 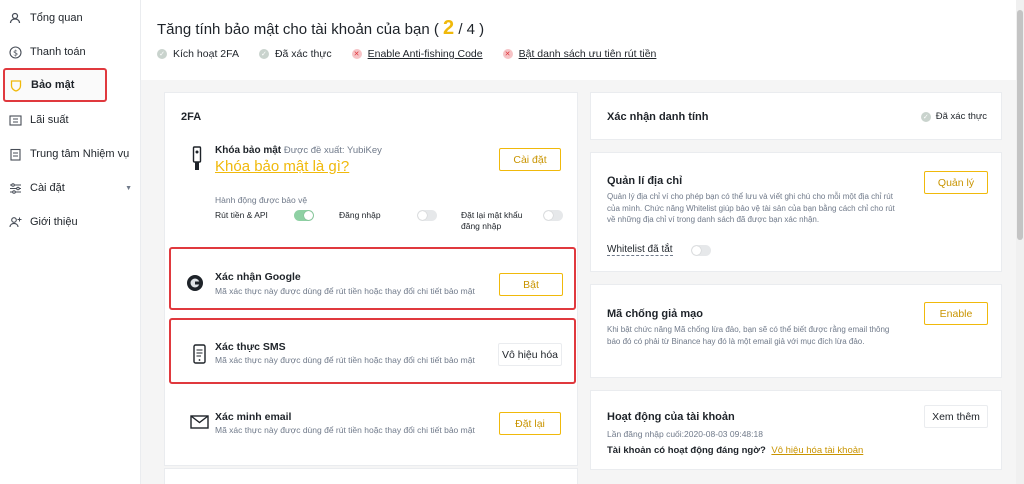 What do you see at coordinates (199, 422) in the screenshot?
I see `email-icon` at bounding box center [199, 422].